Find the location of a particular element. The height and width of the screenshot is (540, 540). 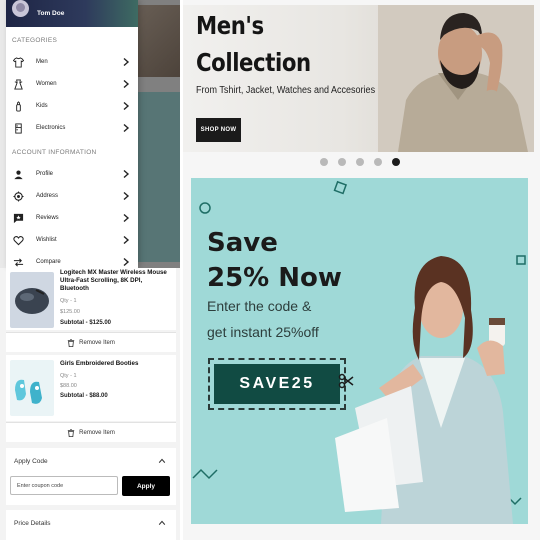

price-details-header: Price Details is located at coordinates (91, 523).